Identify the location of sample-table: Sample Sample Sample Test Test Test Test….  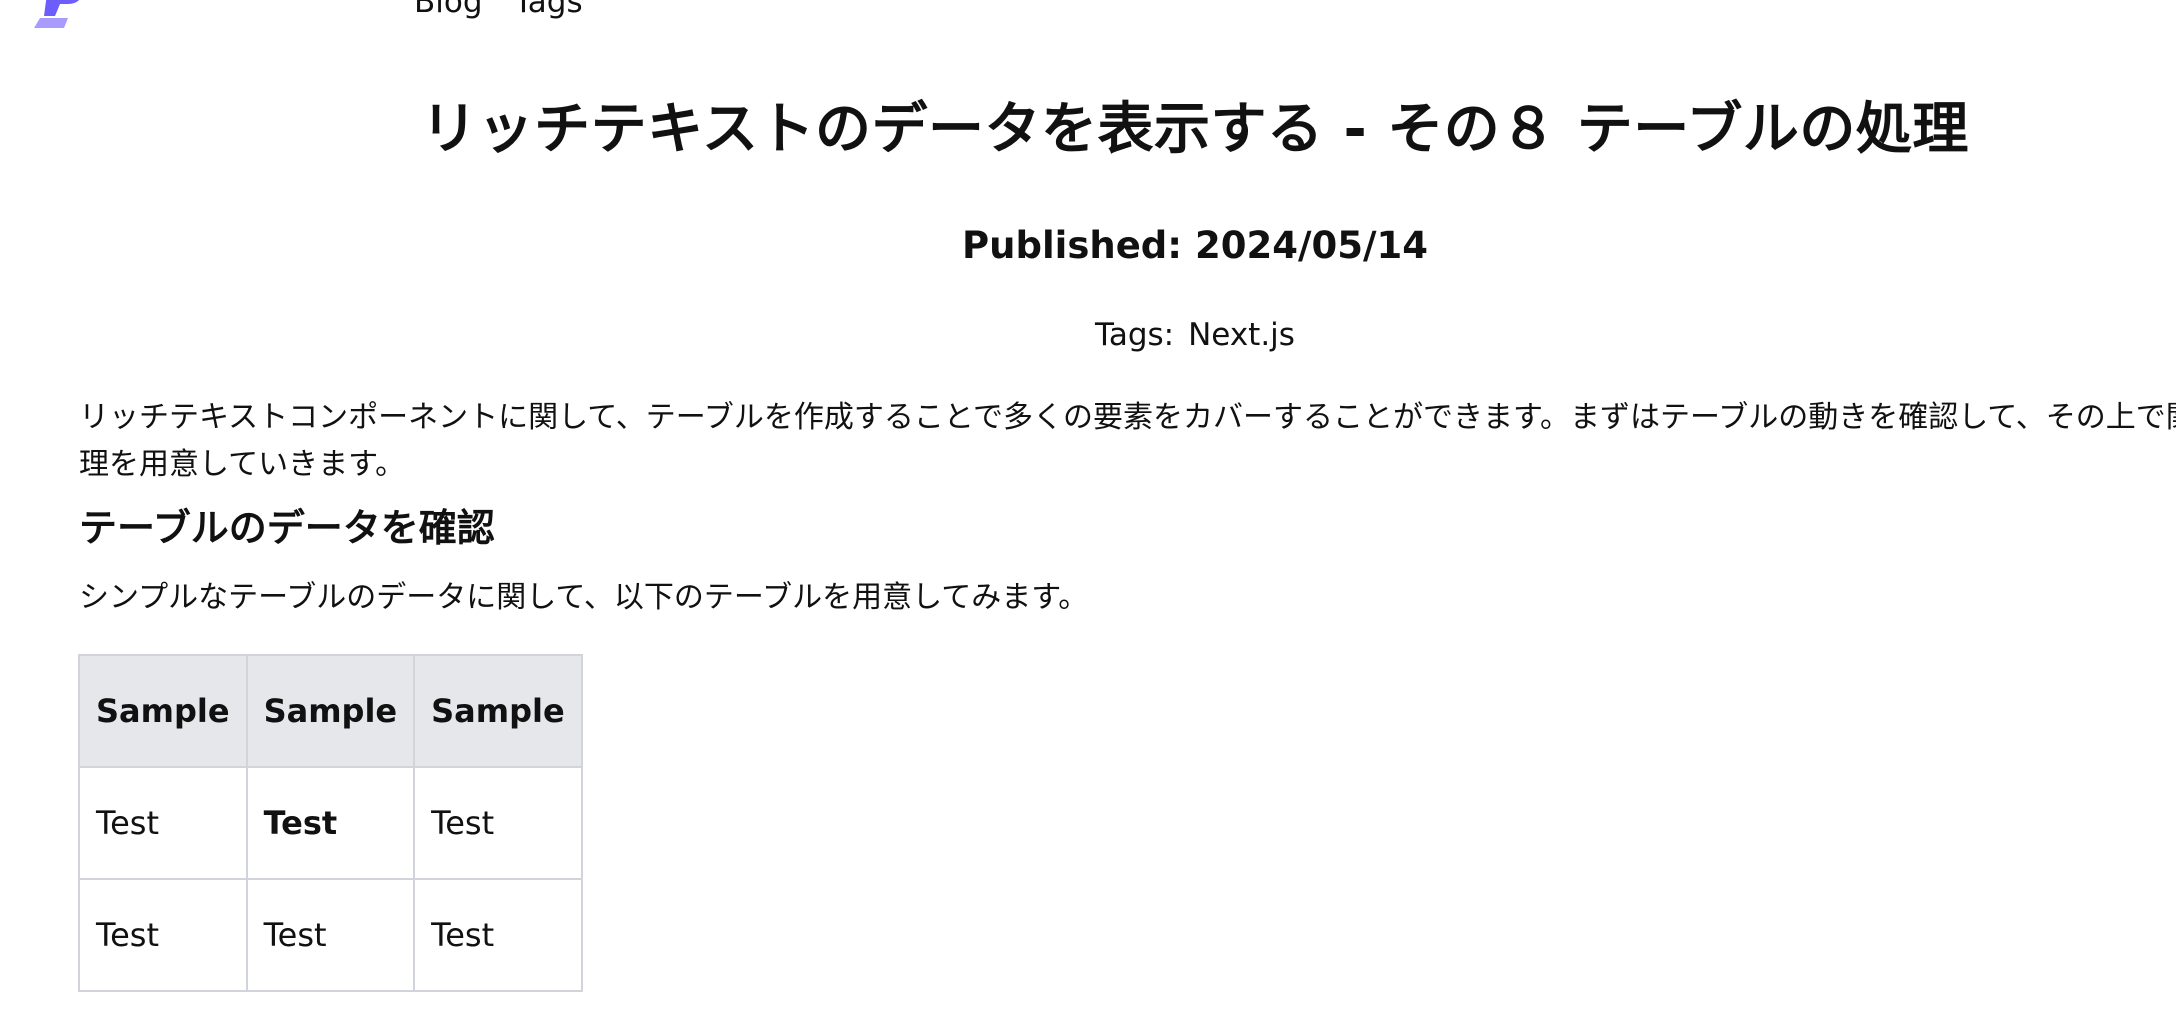
(330, 823).